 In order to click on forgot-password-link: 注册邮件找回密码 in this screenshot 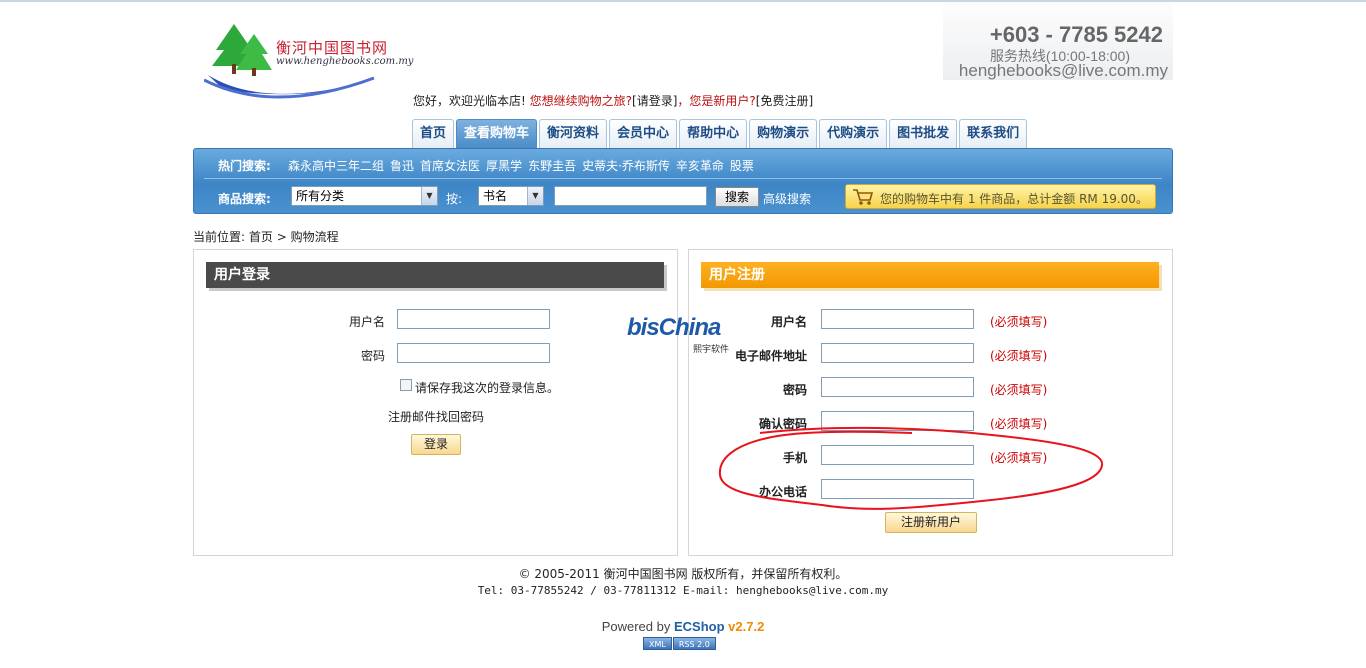, I will do `click(436, 416)`.